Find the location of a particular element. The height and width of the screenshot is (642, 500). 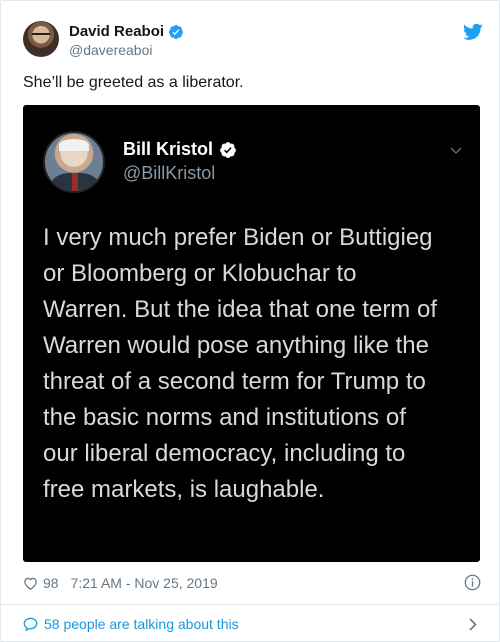

conversation-link: 58 people are talking about this is located at coordinates (252, 624).